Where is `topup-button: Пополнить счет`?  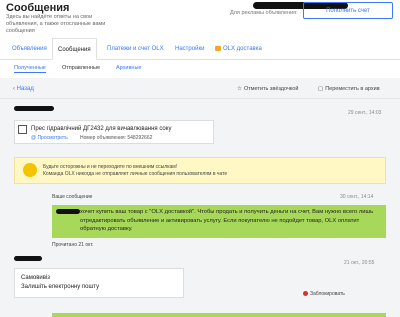 topup-button: Пополнить счет is located at coordinates (348, 10).